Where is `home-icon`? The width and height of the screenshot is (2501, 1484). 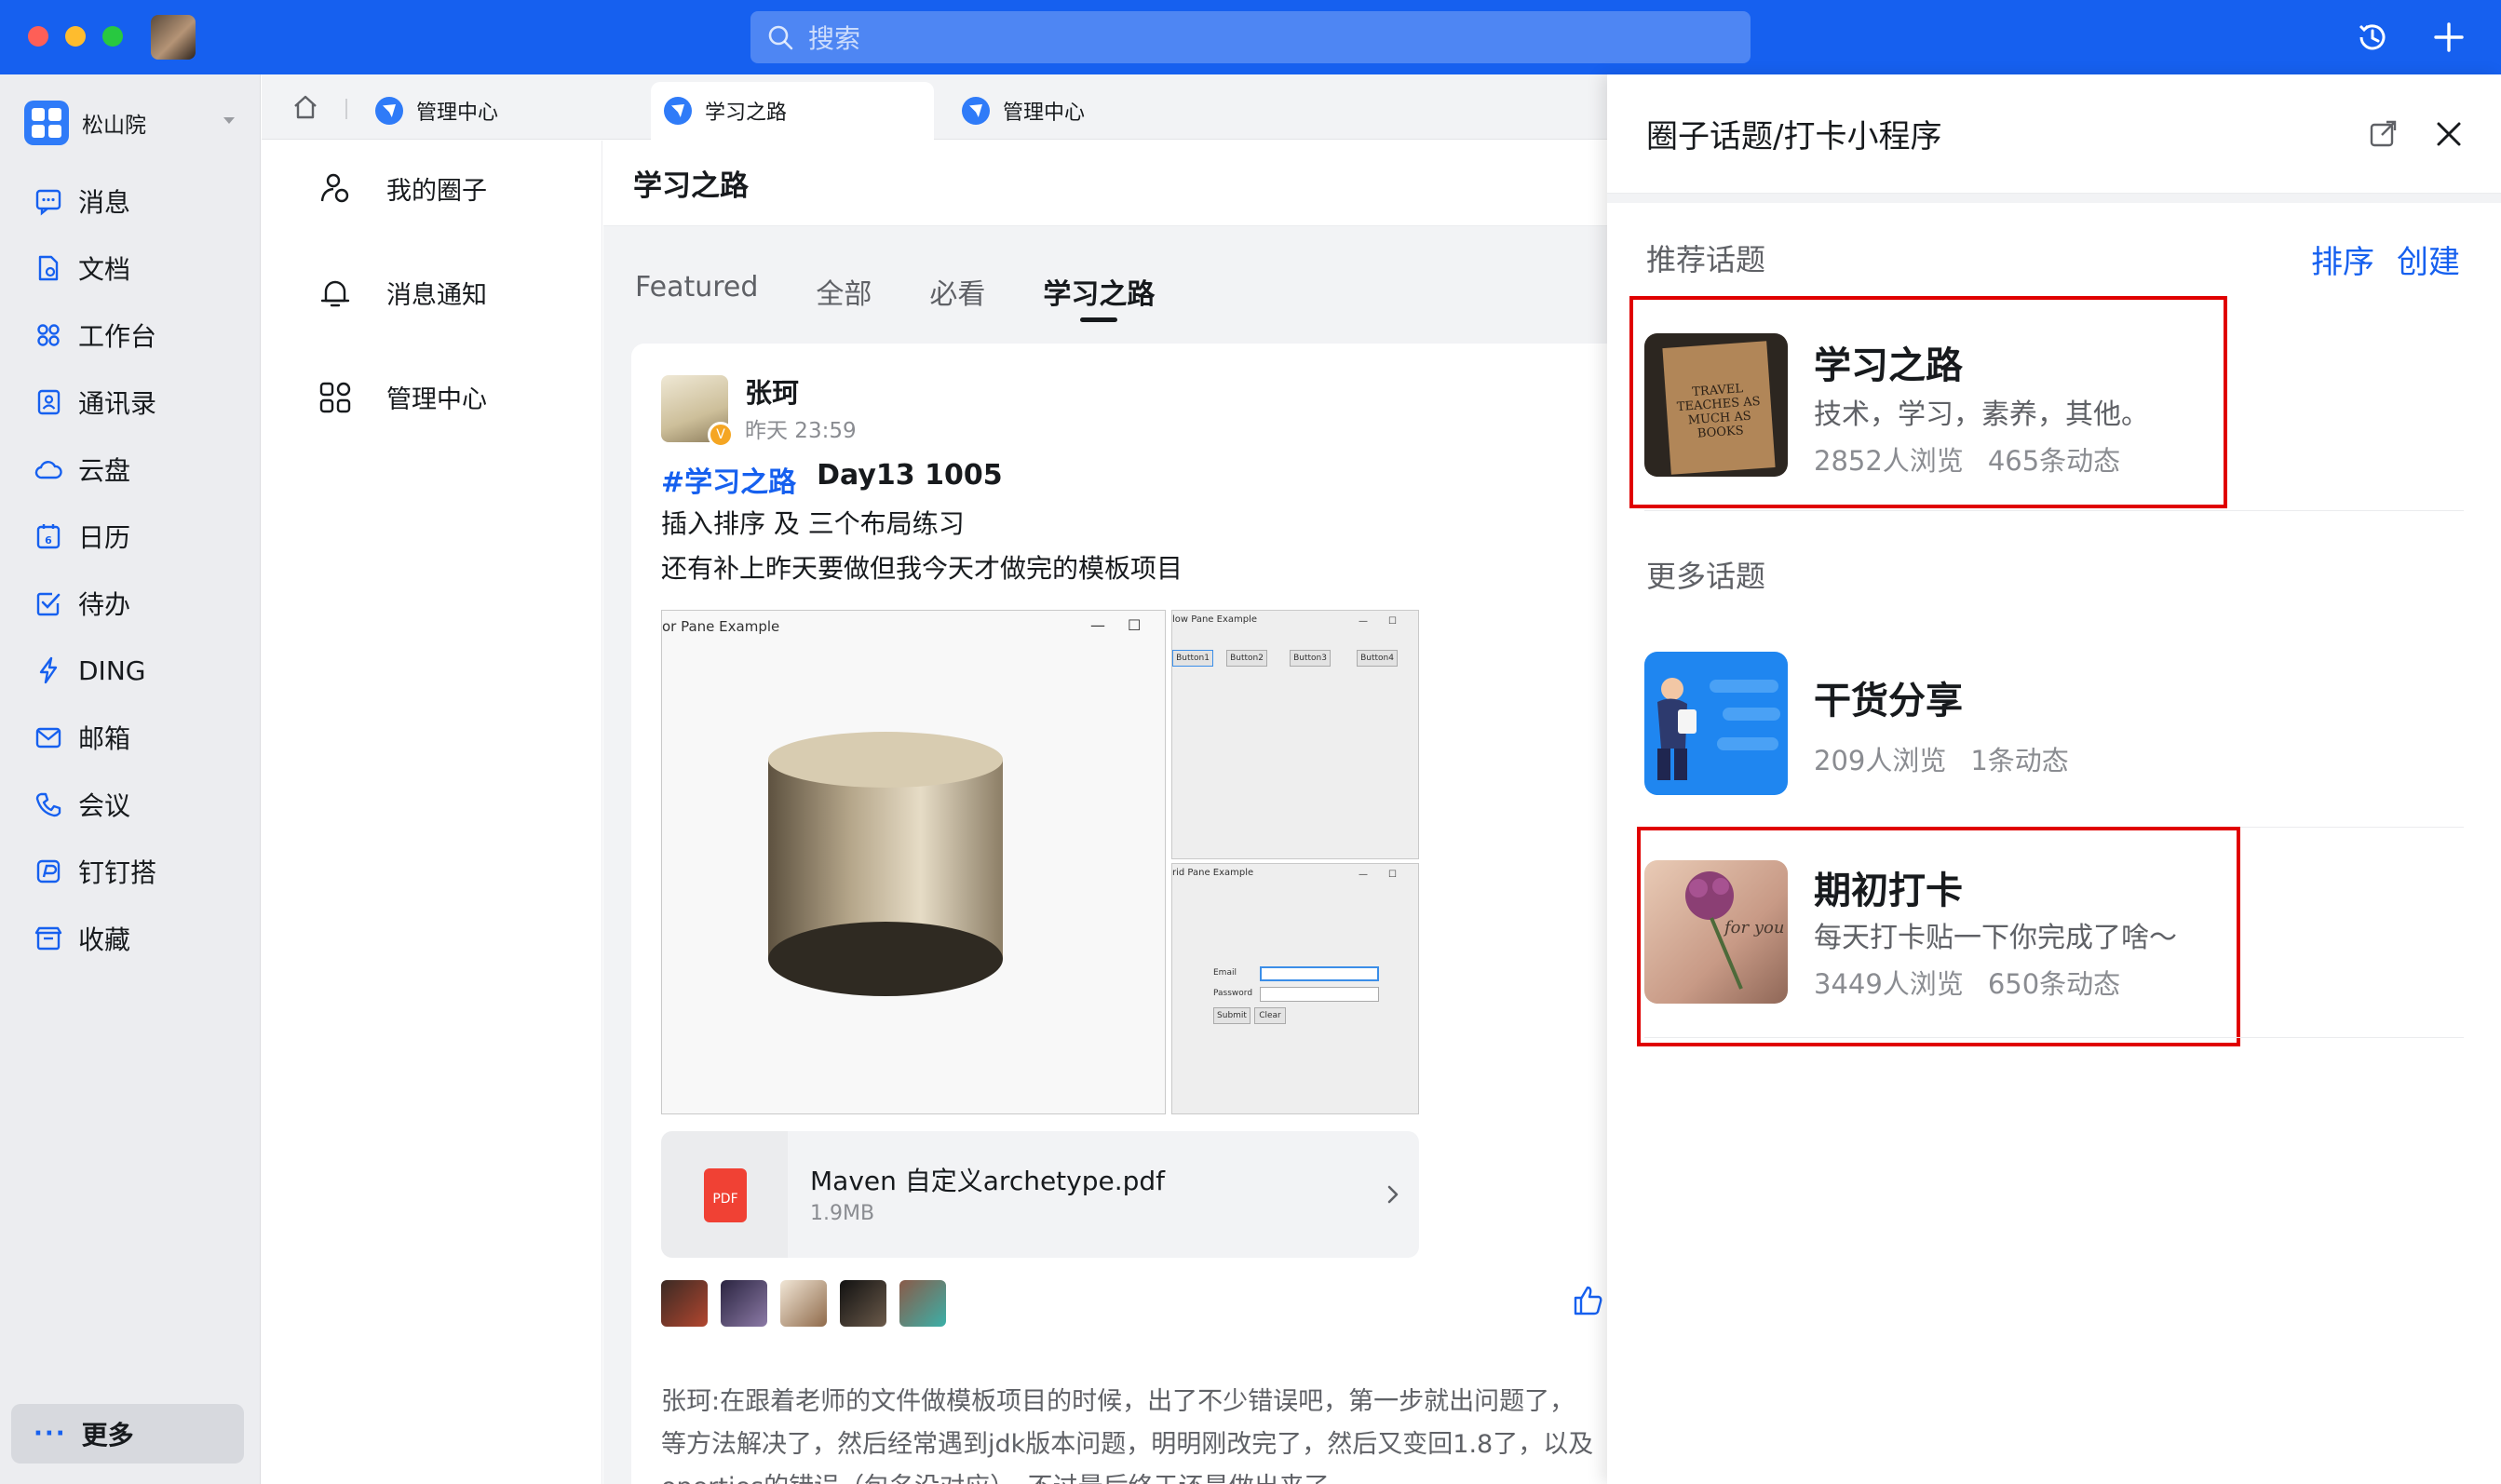 home-icon is located at coordinates (305, 107).